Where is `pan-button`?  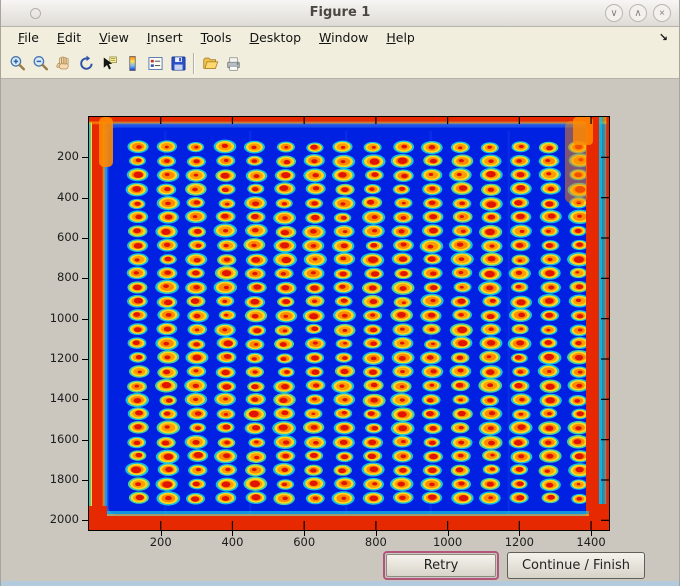 pan-button is located at coordinates (63, 64).